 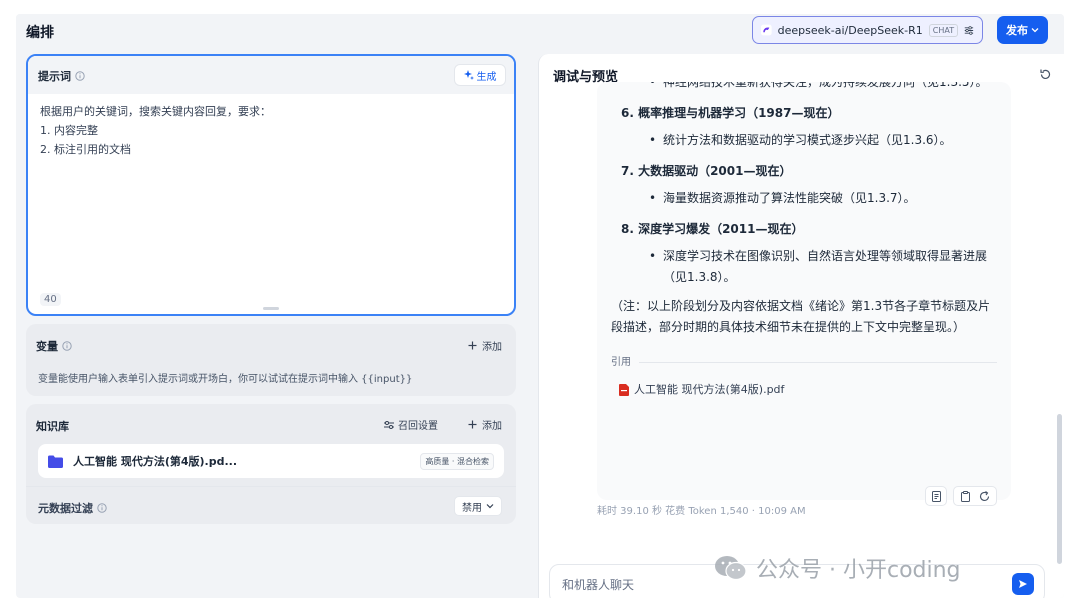 I want to click on prompt-line: 根据用户的关键词，搜索关键内容回复，要求：, so click(x=155, y=111).